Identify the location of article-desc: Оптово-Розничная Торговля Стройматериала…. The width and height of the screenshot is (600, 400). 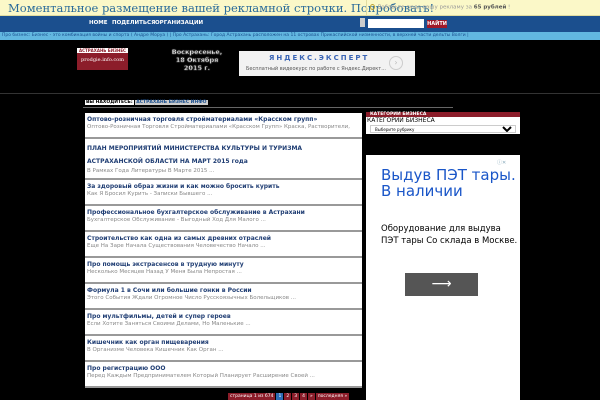
(218, 127).